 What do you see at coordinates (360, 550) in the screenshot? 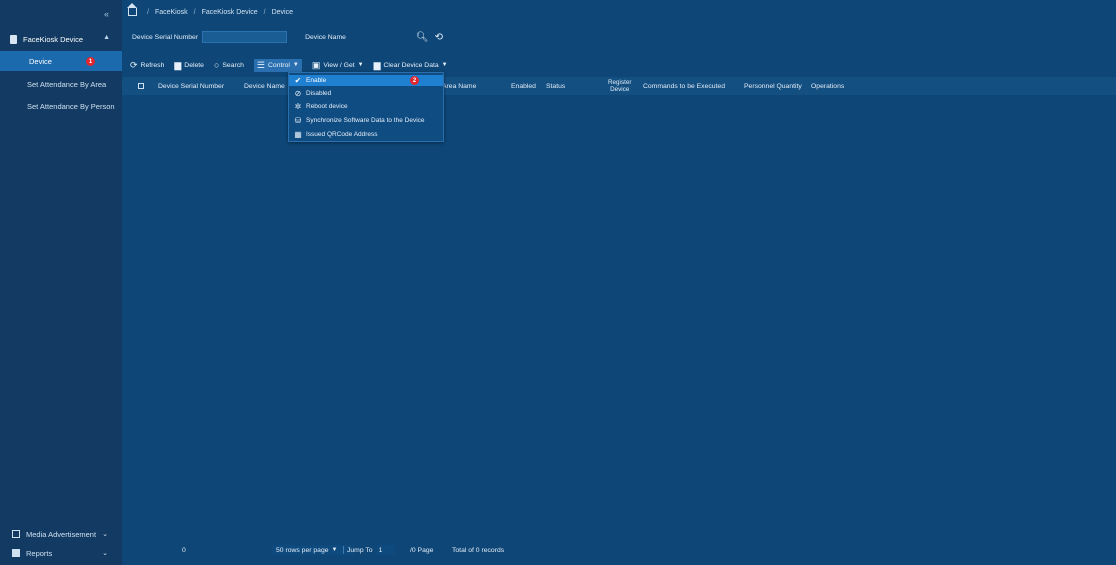
I see `jump-to-label: Jump To` at bounding box center [360, 550].